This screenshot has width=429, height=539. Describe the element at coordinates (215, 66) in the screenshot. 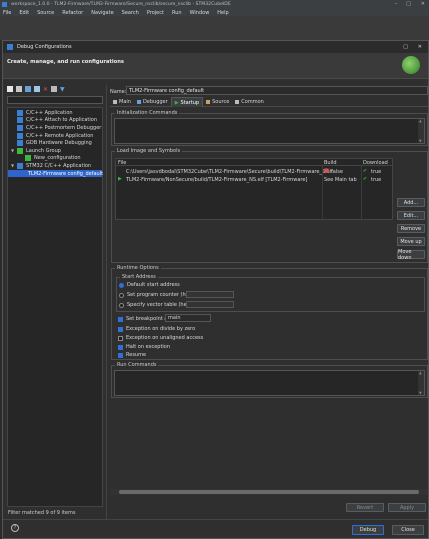

I see `dialog-header: Create, manage, and run configurations` at that location.